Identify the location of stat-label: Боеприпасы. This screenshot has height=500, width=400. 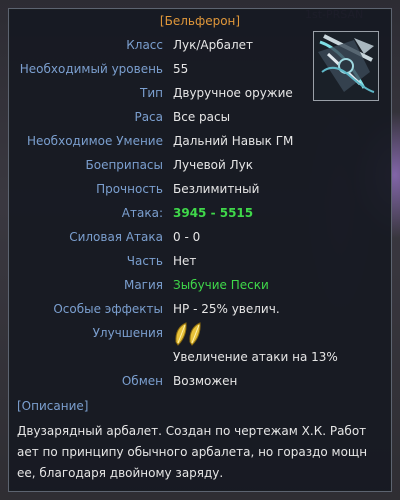
(124, 165).